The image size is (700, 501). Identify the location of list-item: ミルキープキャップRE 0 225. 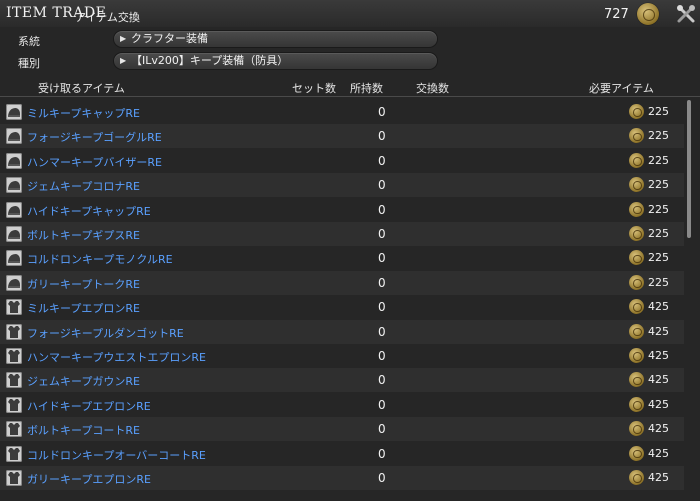
(342, 112).